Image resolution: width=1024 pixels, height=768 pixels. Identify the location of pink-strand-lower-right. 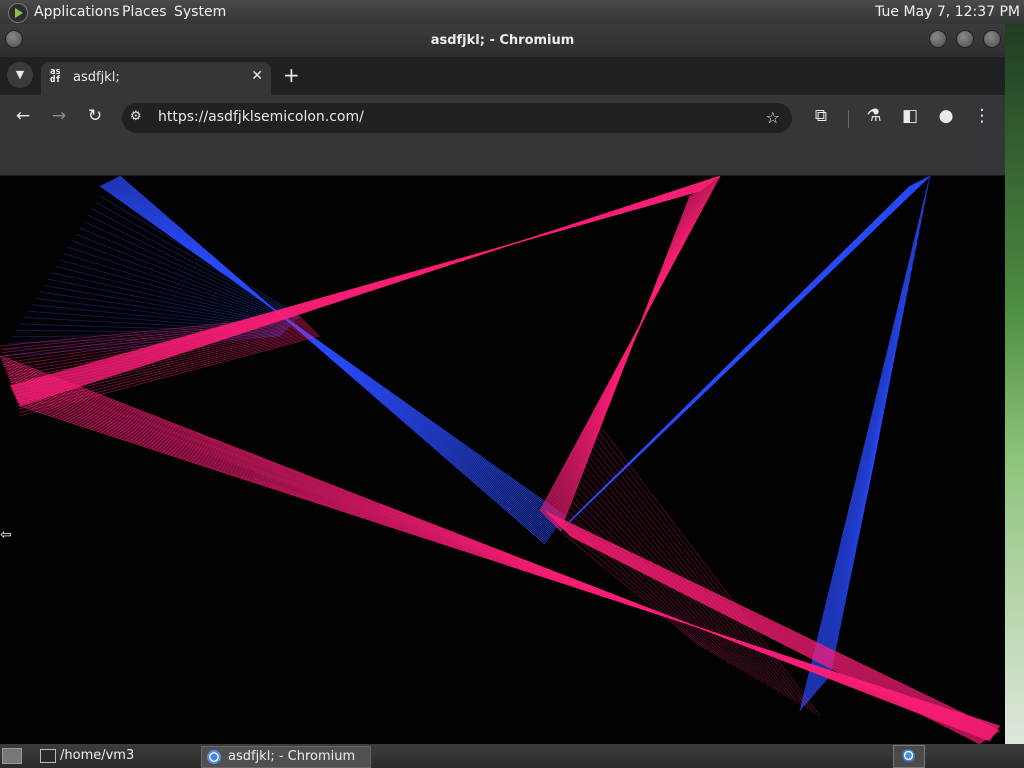
(772, 627).